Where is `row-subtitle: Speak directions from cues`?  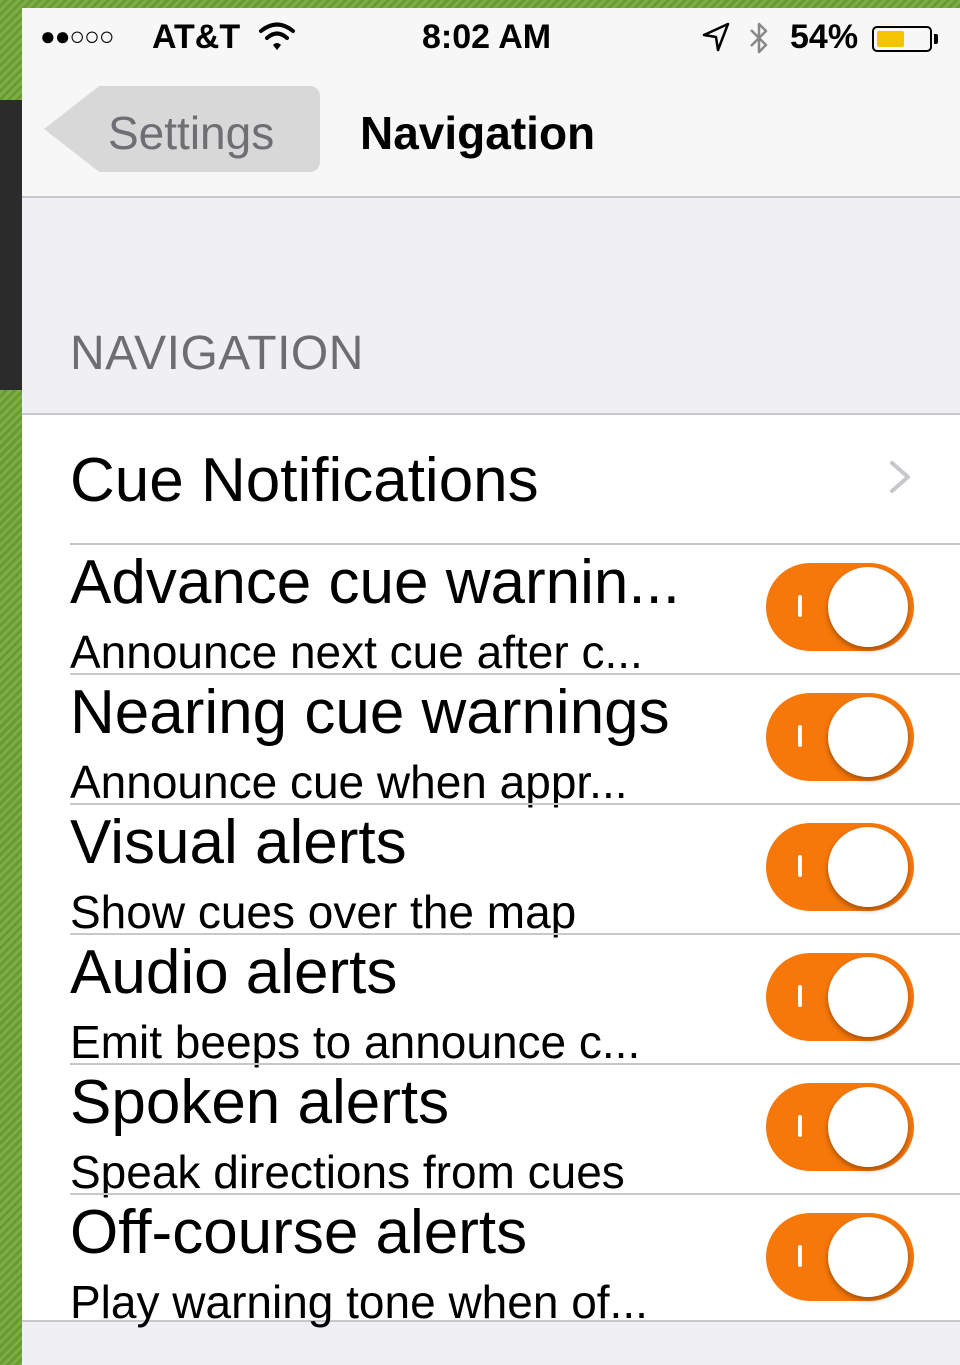 row-subtitle: Speak directions from cues is located at coordinates (347, 1172).